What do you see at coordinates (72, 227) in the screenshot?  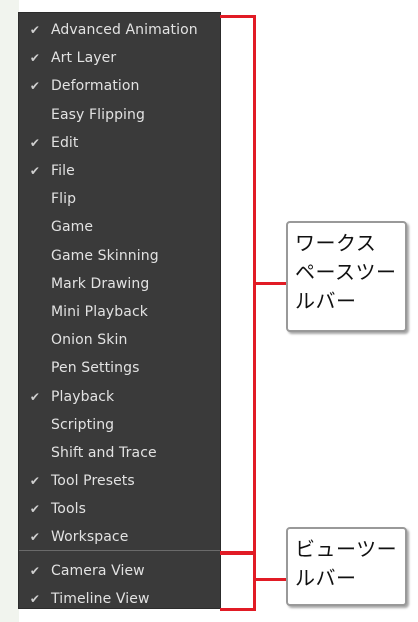 I see `menu-item-label: Game` at bounding box center [72, 227].